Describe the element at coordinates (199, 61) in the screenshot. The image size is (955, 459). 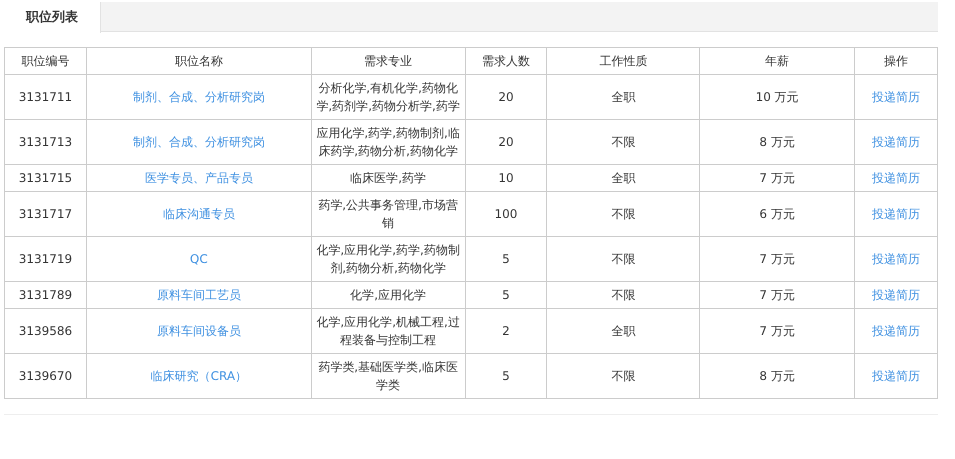
I see `column-header: 职位名称` at that location.